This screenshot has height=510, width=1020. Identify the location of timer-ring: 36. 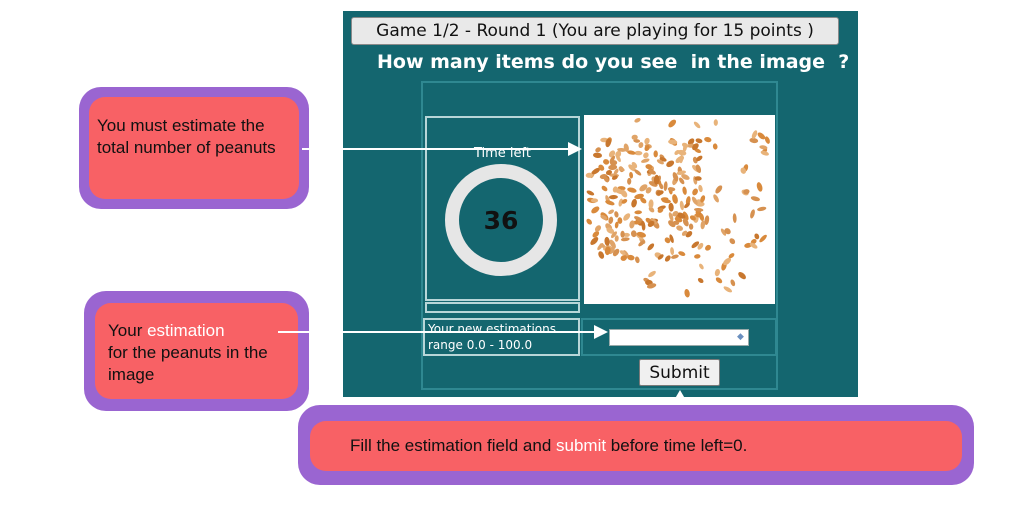
(501, 220).